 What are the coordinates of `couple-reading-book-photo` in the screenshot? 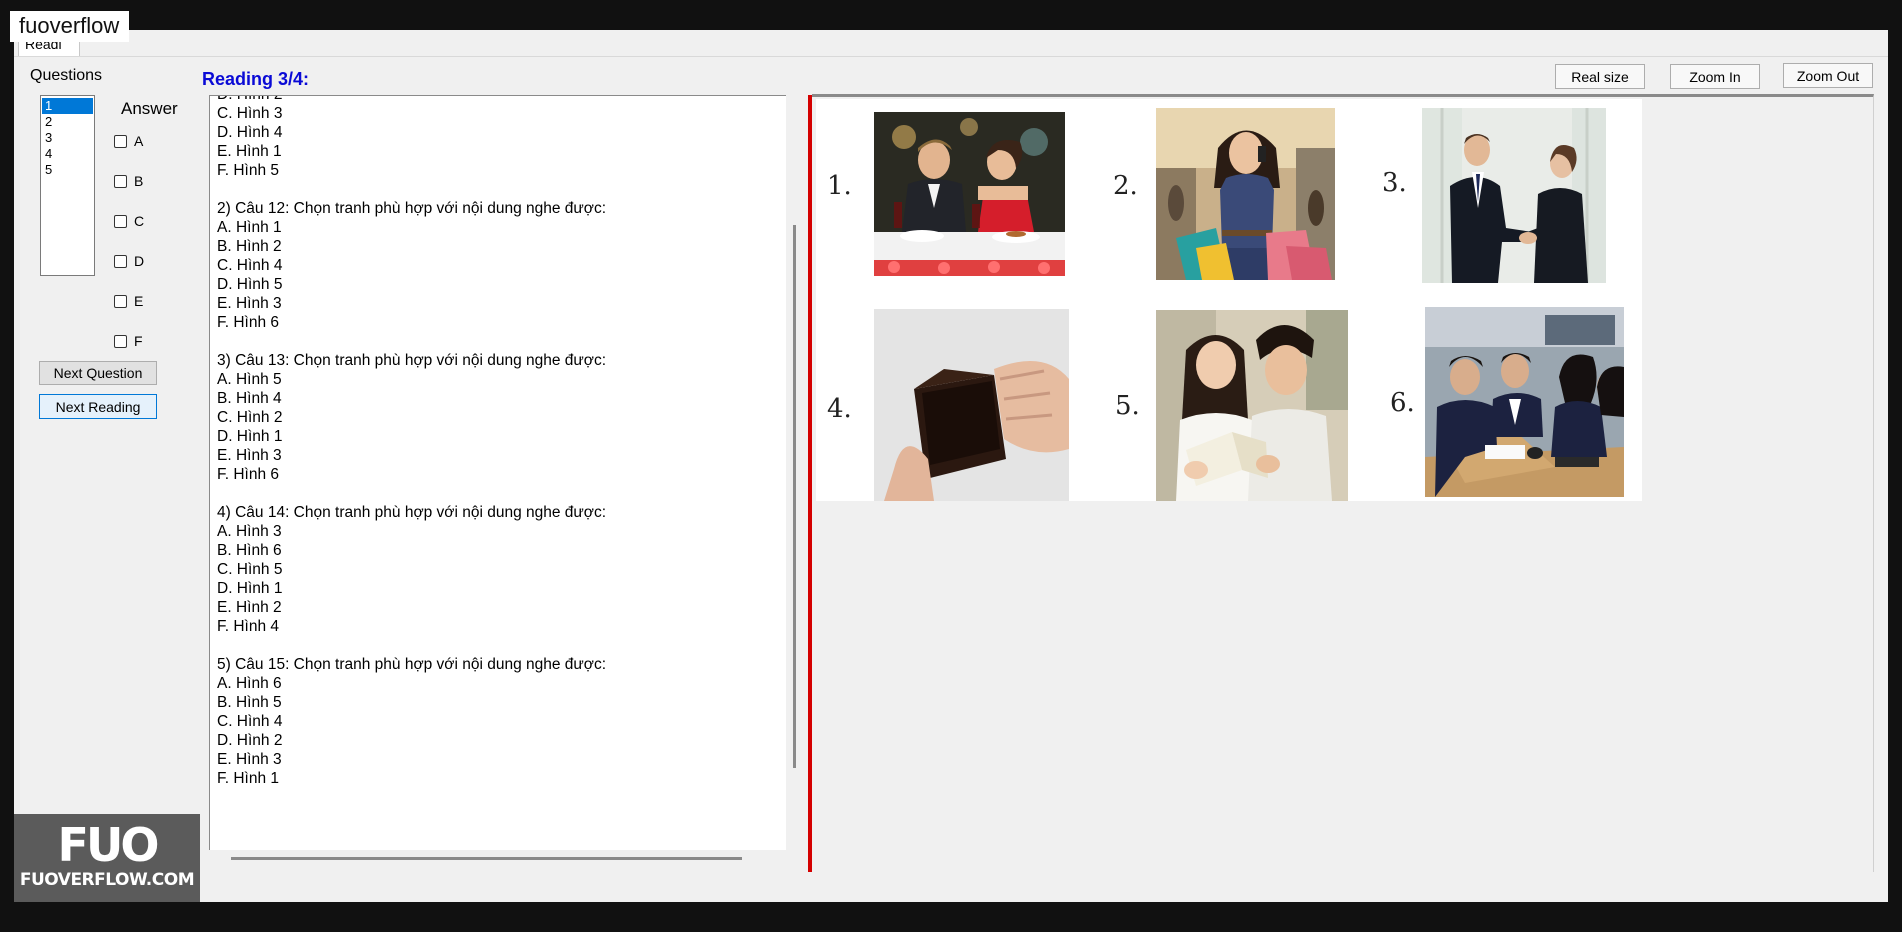 It's located at (1252, 405).